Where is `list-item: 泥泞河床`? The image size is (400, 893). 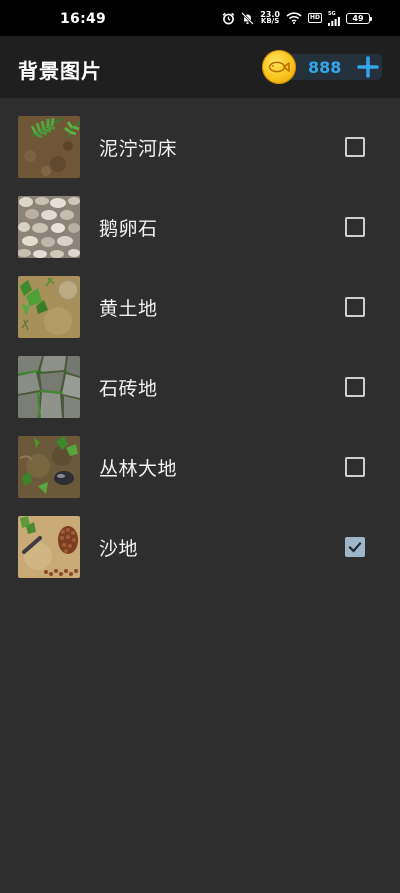
list-item: 泥泞河床 is located at coordinates (200, 146).